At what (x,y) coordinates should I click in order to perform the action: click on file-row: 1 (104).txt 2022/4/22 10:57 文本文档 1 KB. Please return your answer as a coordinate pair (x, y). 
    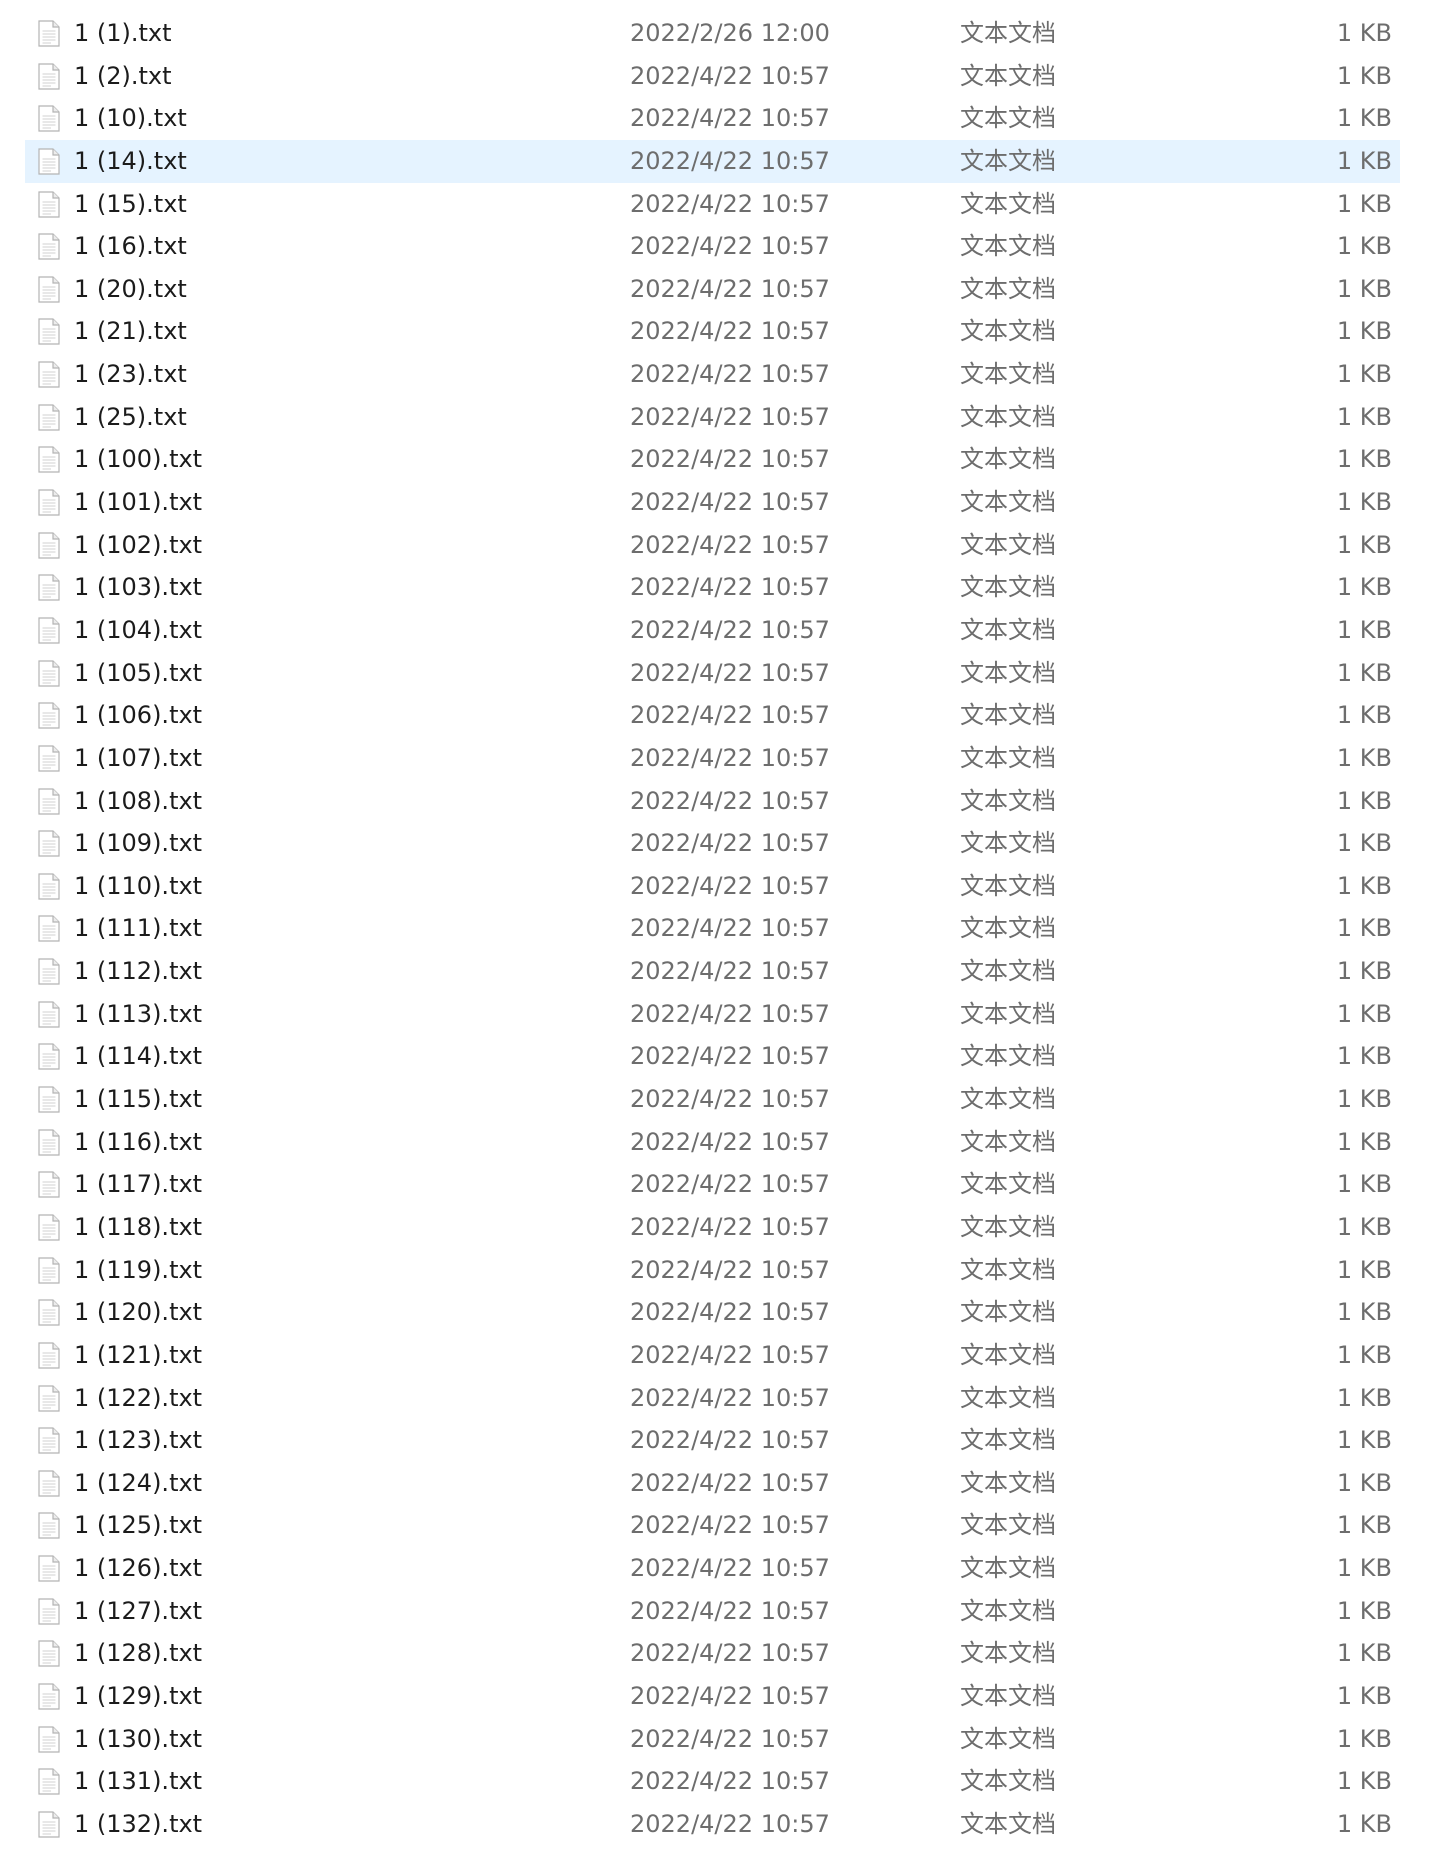
    Looking at the image, I should click on (712, 630).